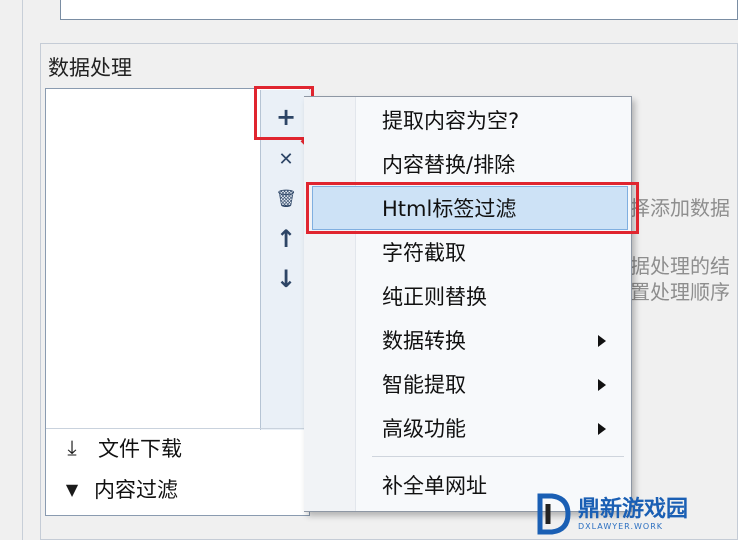 The width and height of the screenshot is (738, 540). Describe the element at coordinates (140, 449) in the screenshot. I see `list-item-label: 文件下载` at that location.